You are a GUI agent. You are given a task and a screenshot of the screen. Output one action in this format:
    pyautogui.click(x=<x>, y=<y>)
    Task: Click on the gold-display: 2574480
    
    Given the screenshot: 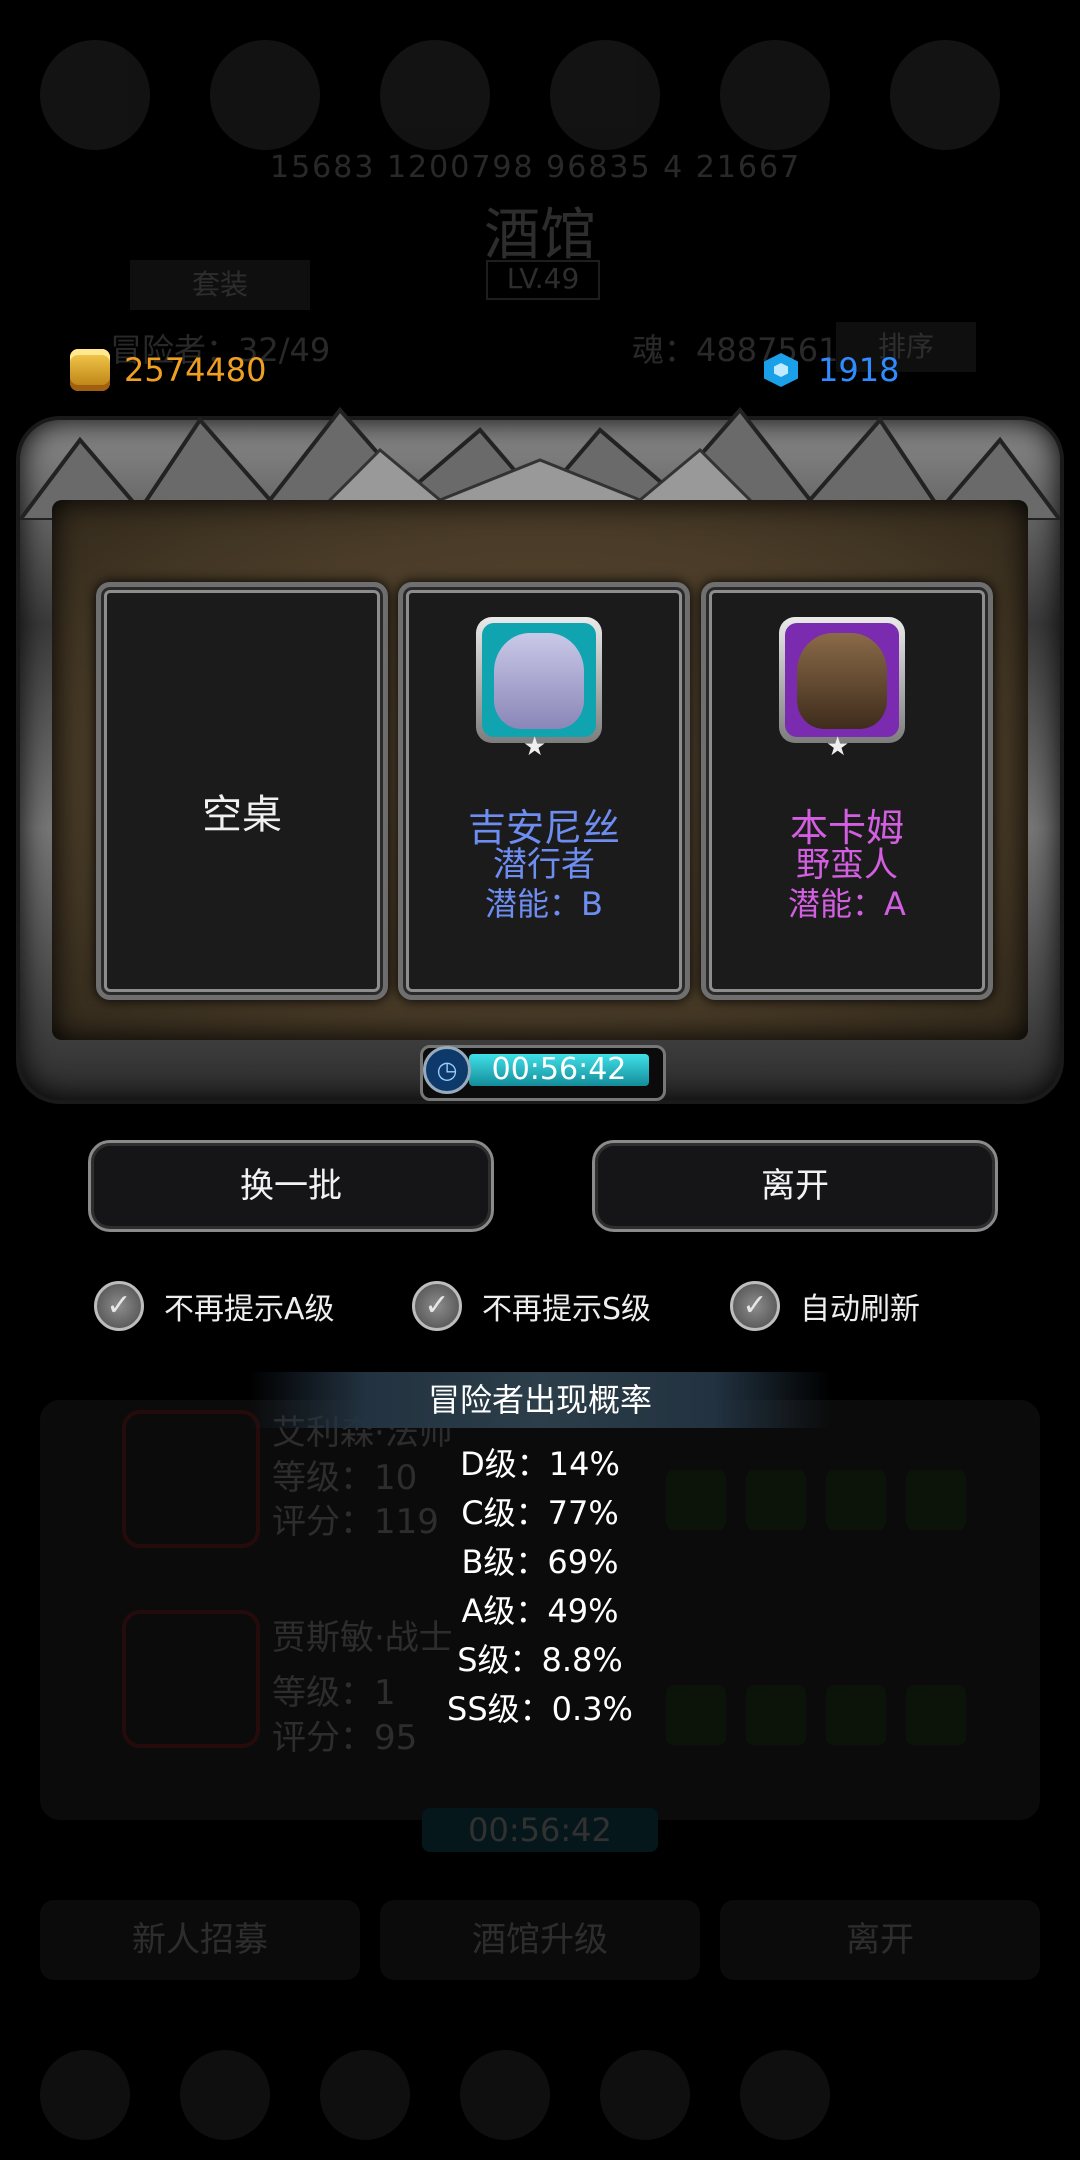 What is the action you would take?
    pyautogui.click(x=168, y=370)
    